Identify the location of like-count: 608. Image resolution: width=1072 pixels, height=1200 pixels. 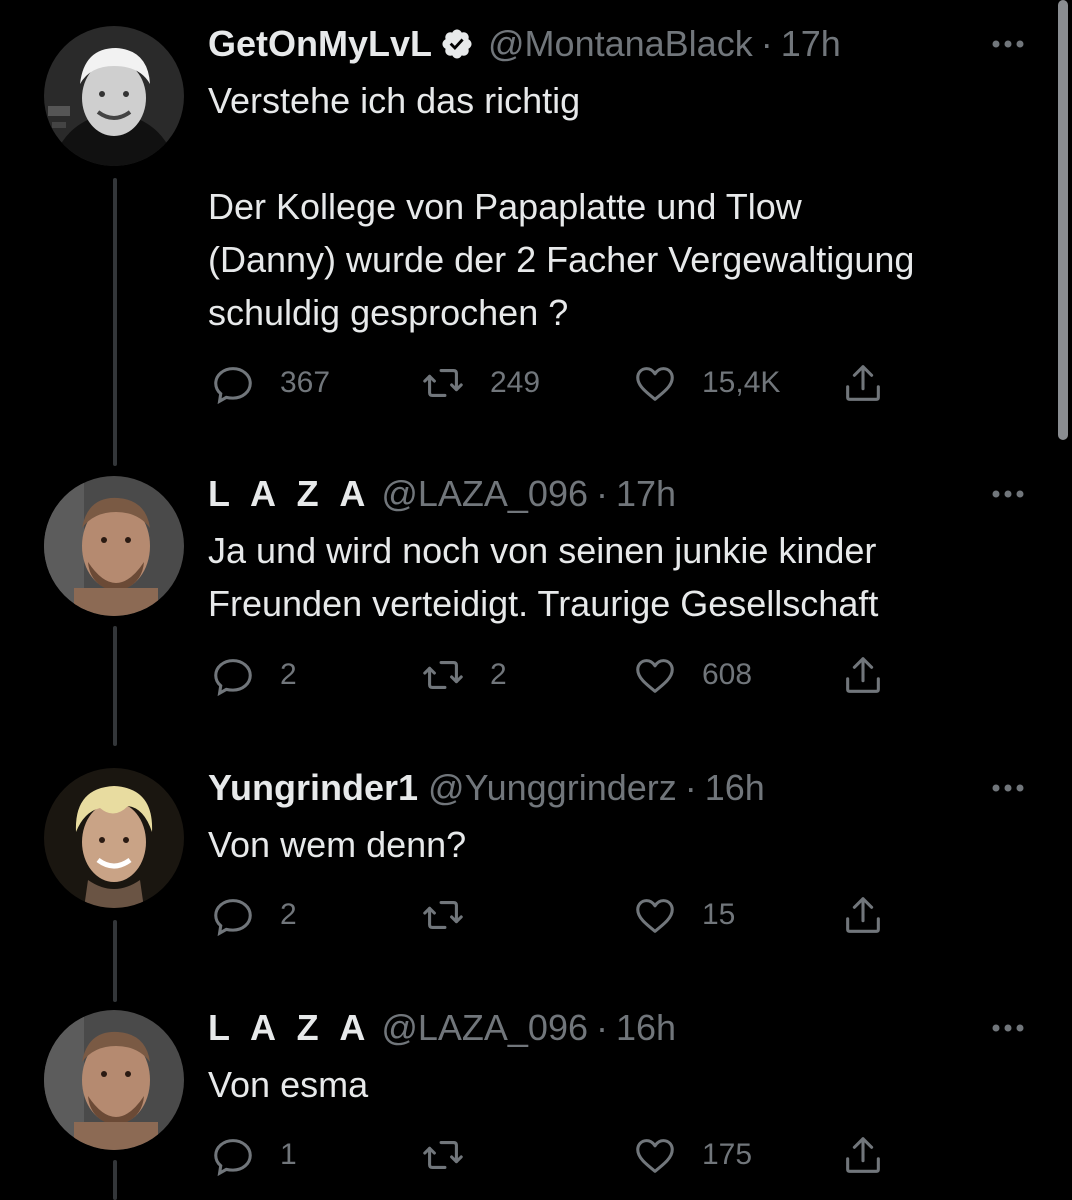
(727, 674).